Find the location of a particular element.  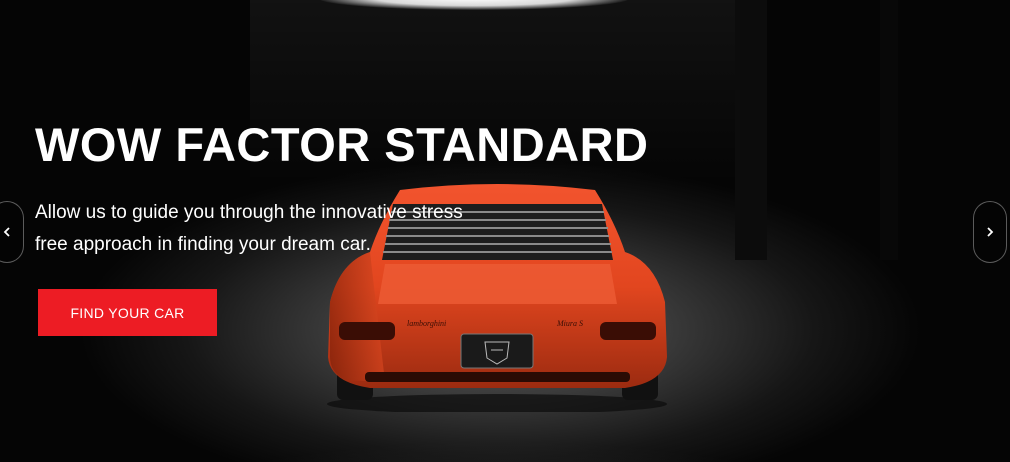

chevron-left-icon is located at coordinates (6, 232).